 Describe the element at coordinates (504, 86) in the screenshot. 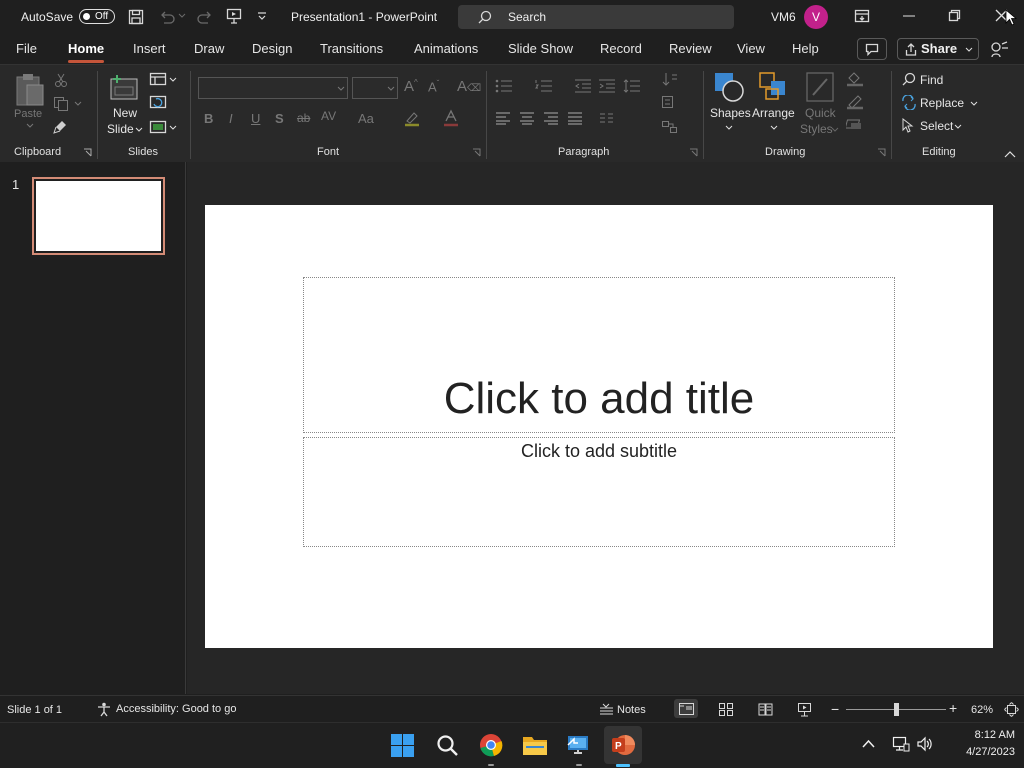

I see `bullets-icon` at that location.